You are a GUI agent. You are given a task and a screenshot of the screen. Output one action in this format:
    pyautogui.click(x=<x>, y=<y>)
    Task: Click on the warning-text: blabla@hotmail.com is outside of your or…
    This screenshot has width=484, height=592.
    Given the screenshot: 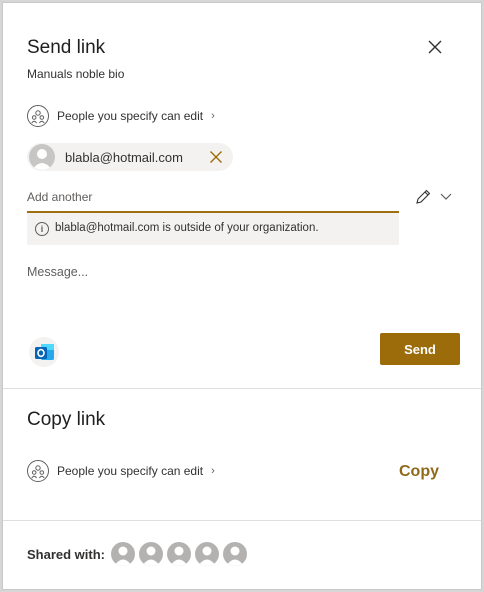 What is the action you would take?
    pyautogui.click(x=187, y=228)
    